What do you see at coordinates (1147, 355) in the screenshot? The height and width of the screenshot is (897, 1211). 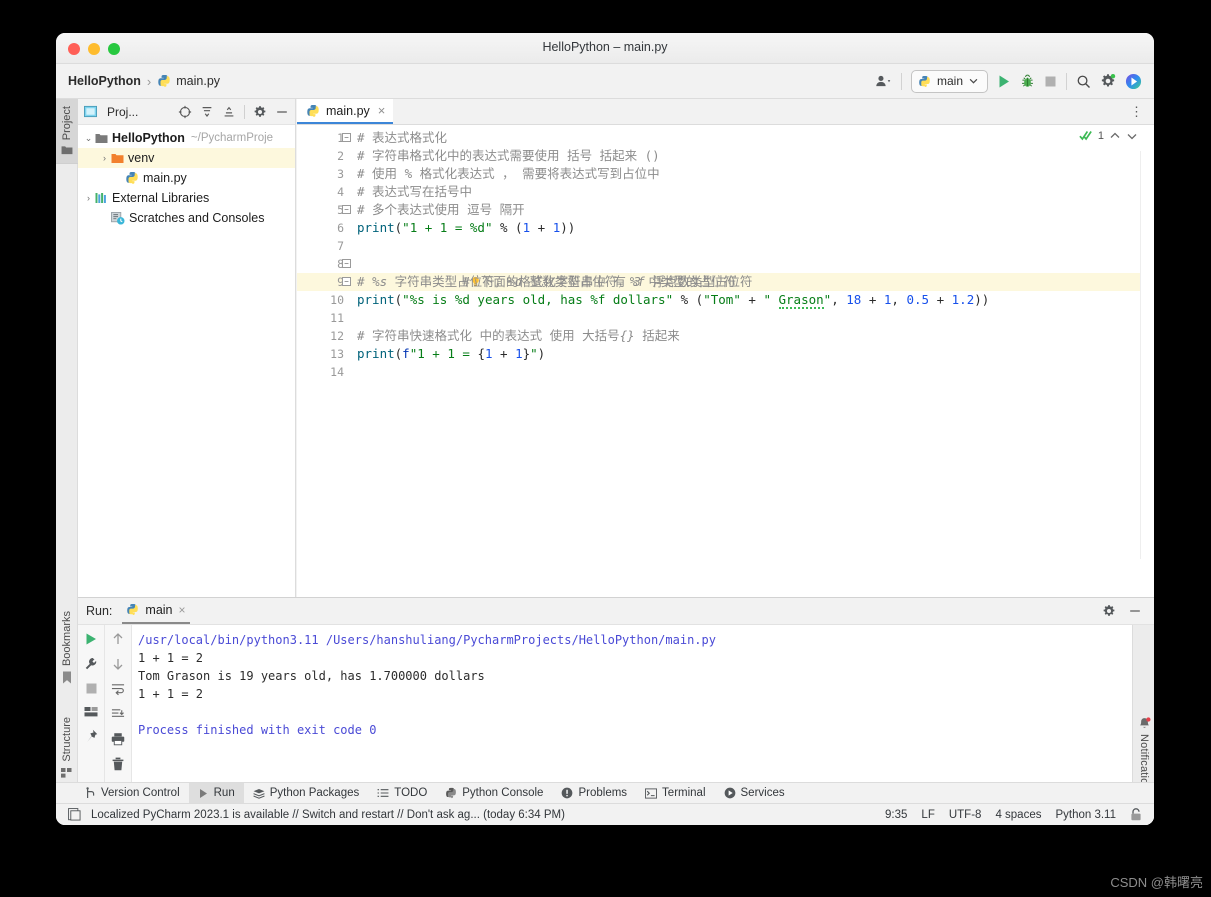 I see `editor-scroll-gutter` at bounding box center [1147, 355].